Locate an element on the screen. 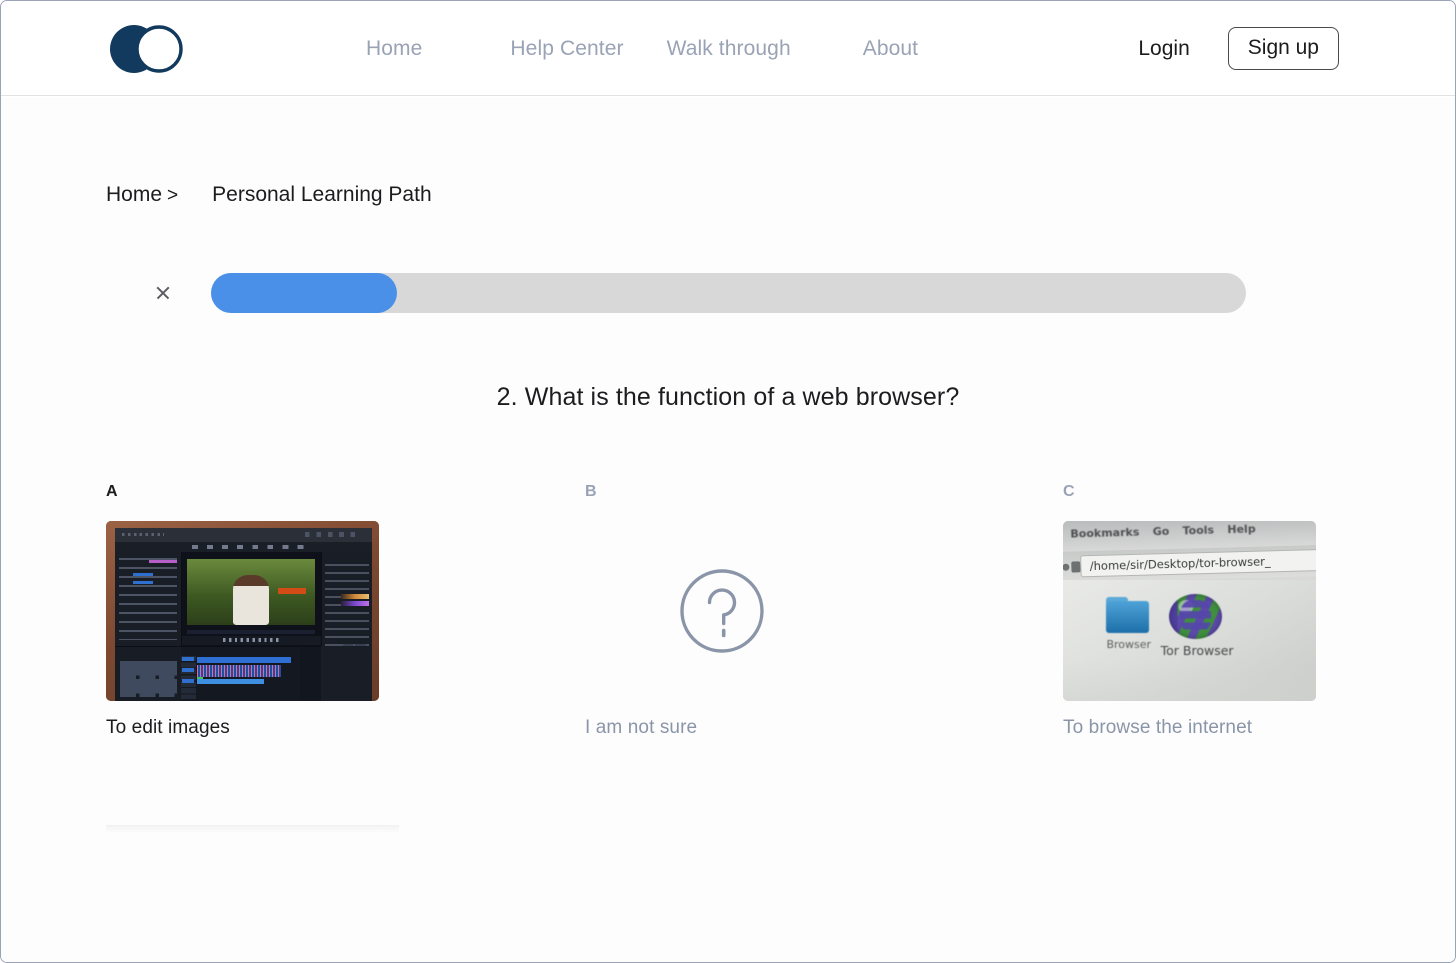 This screenshot has height=963, width=1456. globe-band is located at coordinates (1195, 617).